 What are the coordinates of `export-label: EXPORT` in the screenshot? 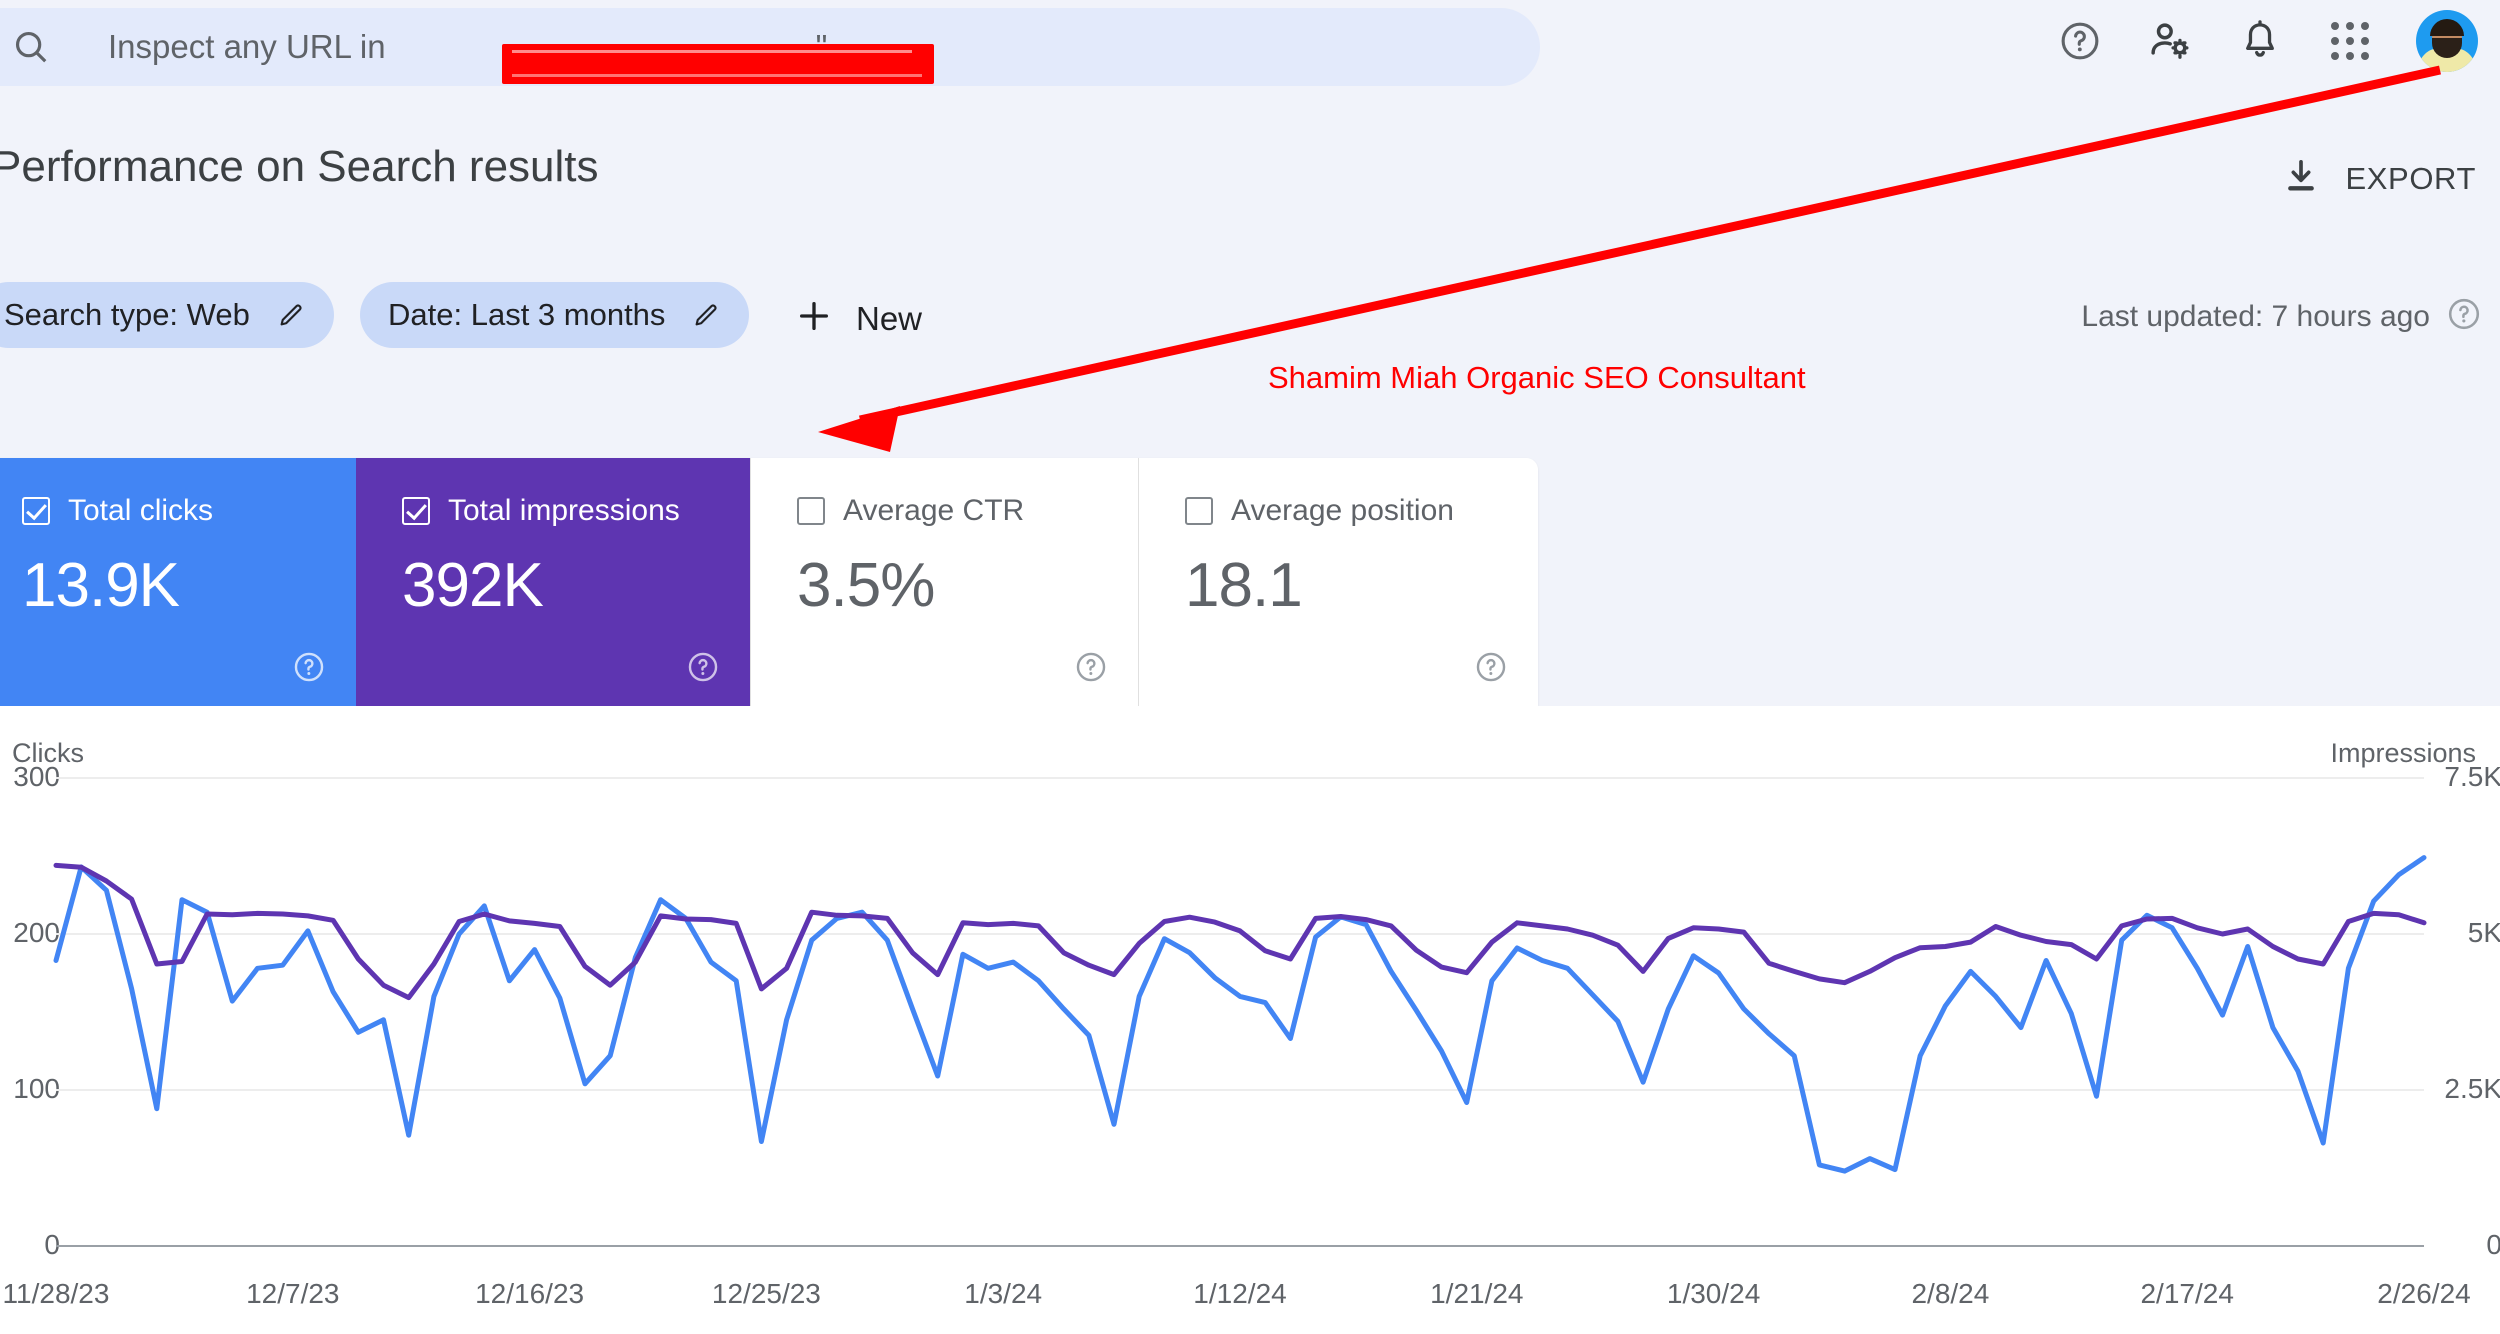 It's located at (2410, 178).